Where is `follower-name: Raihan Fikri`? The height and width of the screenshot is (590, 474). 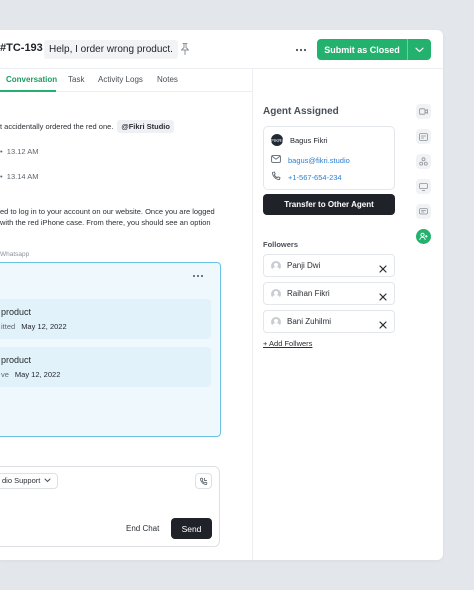 follower-name: Raihan Fikri is located at coordinates (308, 293).